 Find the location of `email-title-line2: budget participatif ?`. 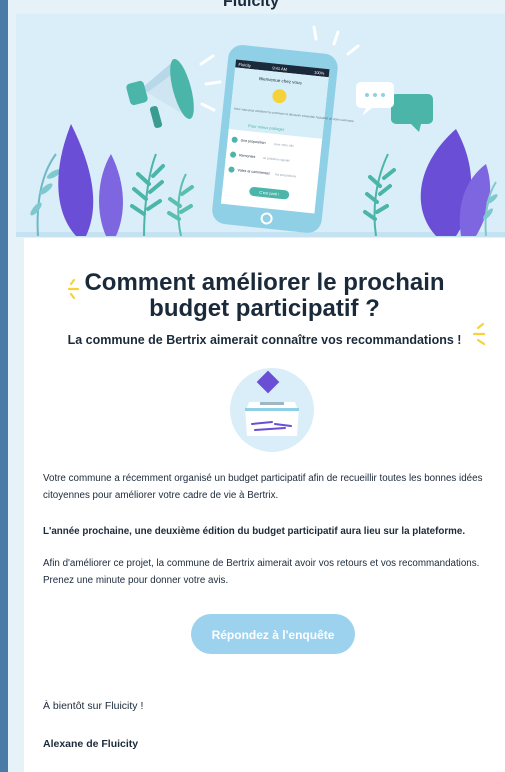

email-title-line2: budget participatif ? is located at coordinates (264, 308).